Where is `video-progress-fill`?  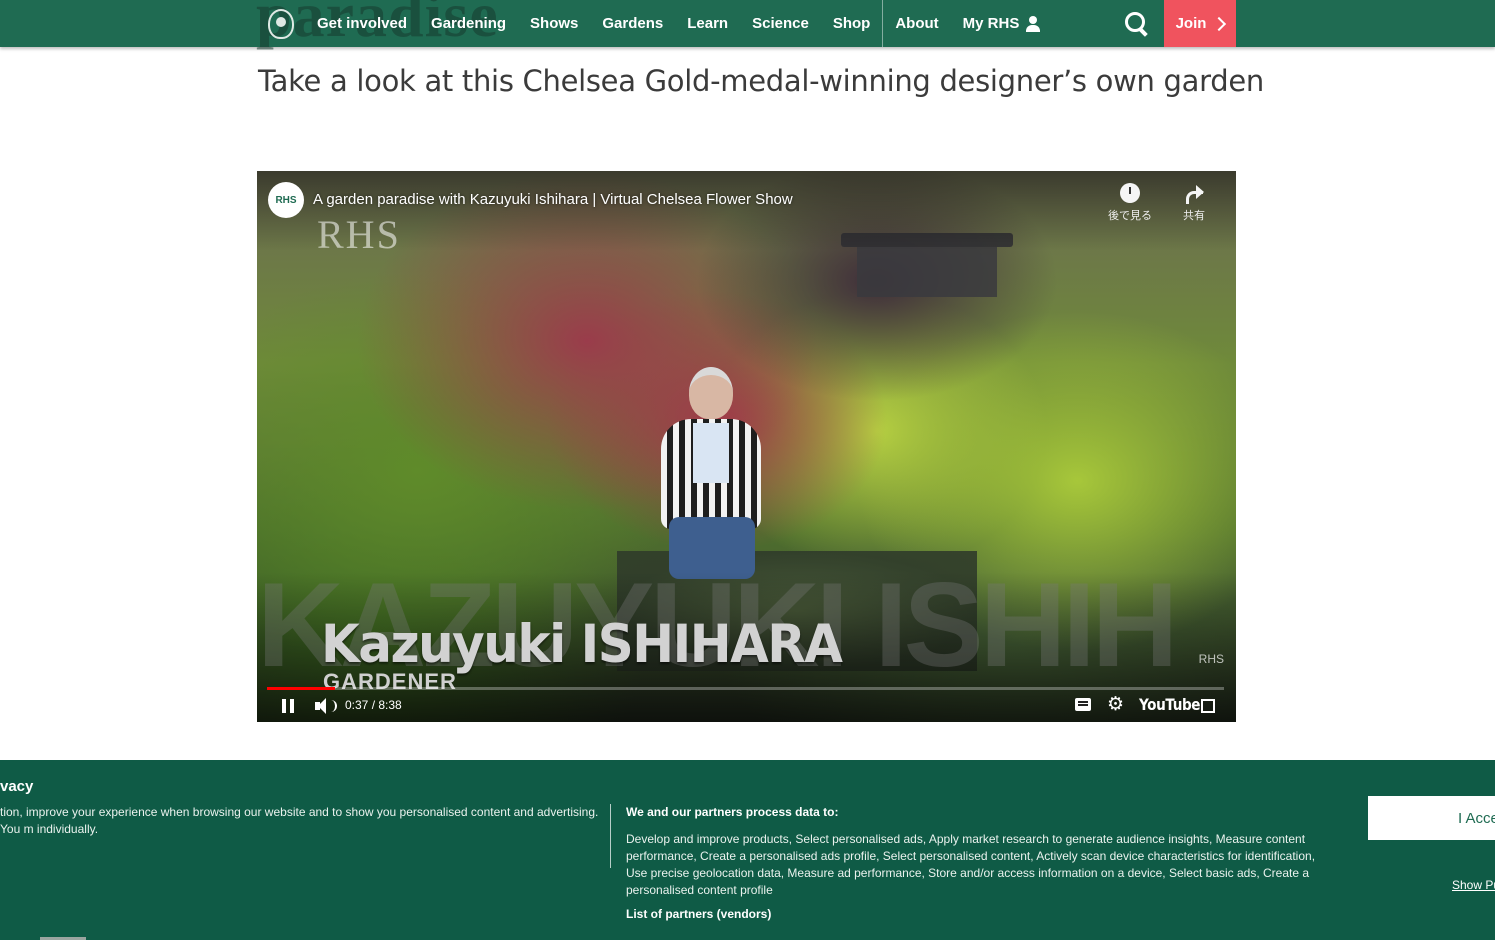 video-progress-fill is located at coordinates (301, 688).